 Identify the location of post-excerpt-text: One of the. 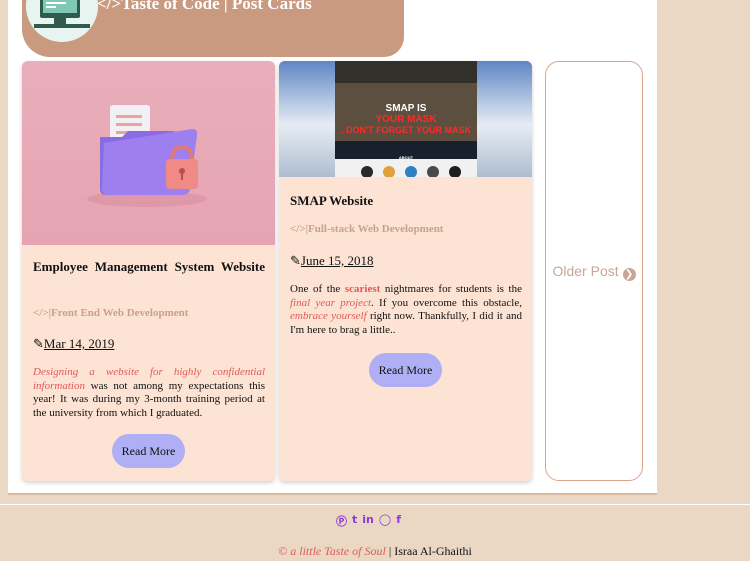
(317, 289).